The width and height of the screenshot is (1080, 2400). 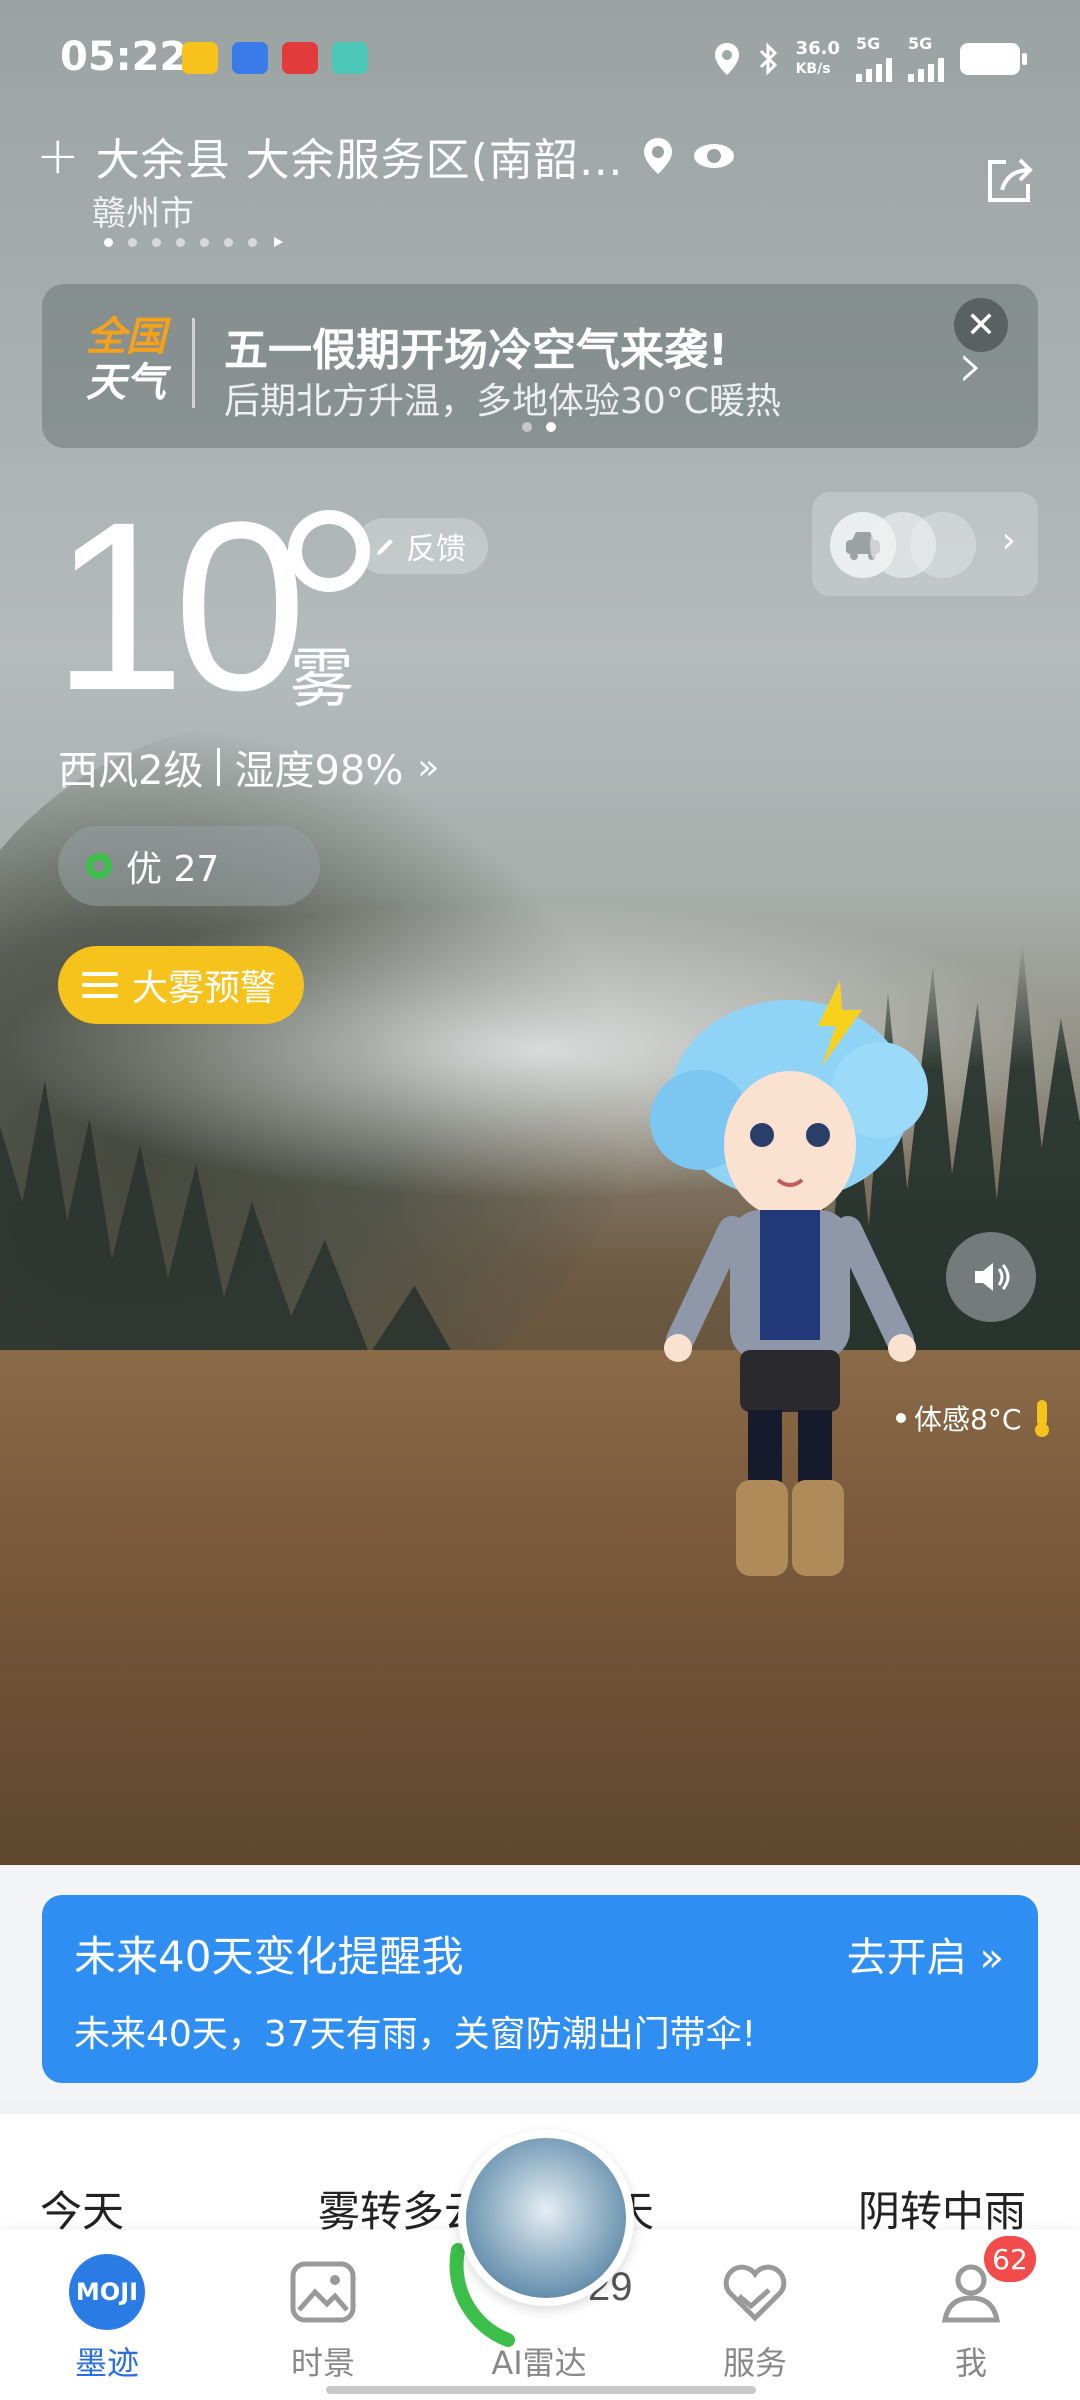 What do you see at coordinates (436, 549) in the screenshot?
I see `feedback-label: 反馈` at bounding box center [436, 549].